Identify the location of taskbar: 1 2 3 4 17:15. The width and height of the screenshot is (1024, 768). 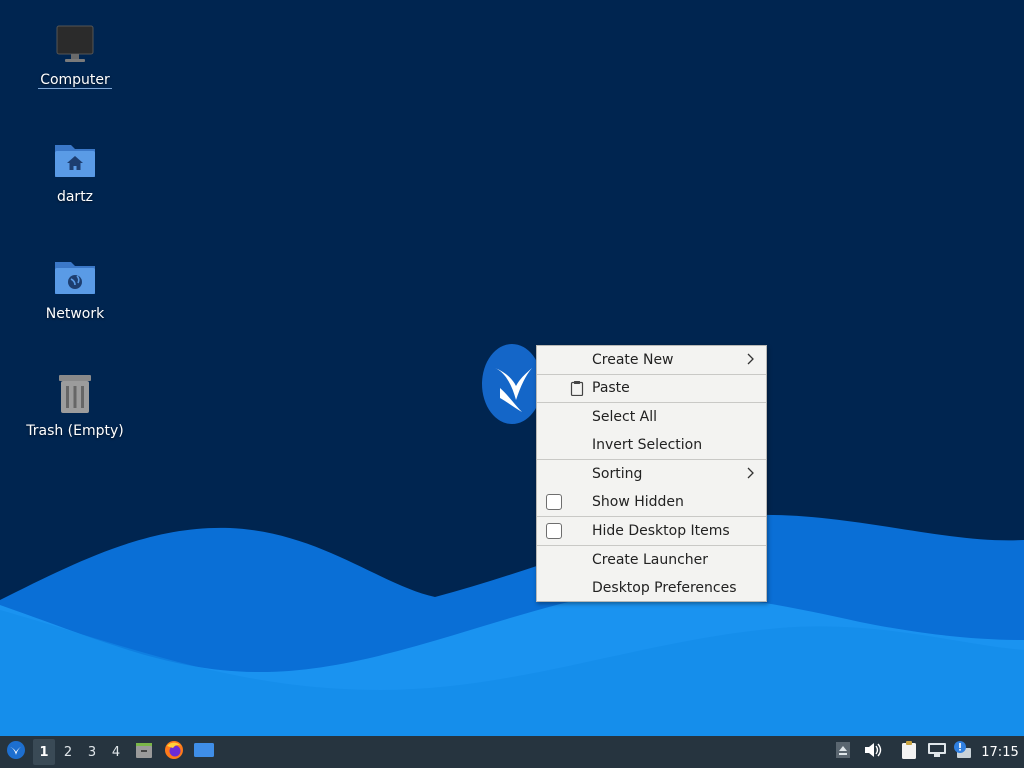
(512, 752).